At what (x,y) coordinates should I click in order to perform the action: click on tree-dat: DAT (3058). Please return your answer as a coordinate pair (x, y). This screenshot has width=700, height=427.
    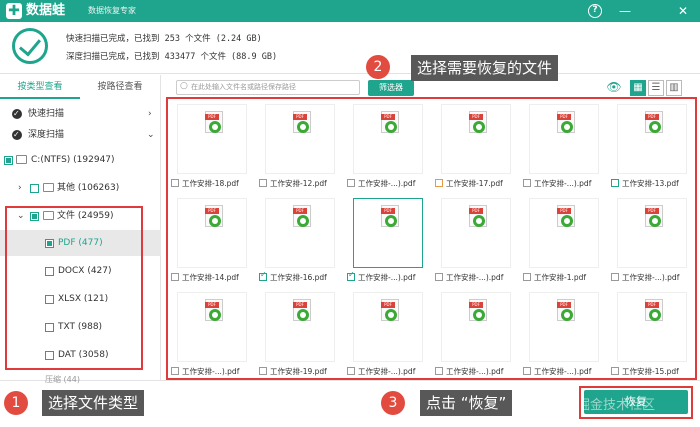
    Looking at the image, I should click on (80, 355).